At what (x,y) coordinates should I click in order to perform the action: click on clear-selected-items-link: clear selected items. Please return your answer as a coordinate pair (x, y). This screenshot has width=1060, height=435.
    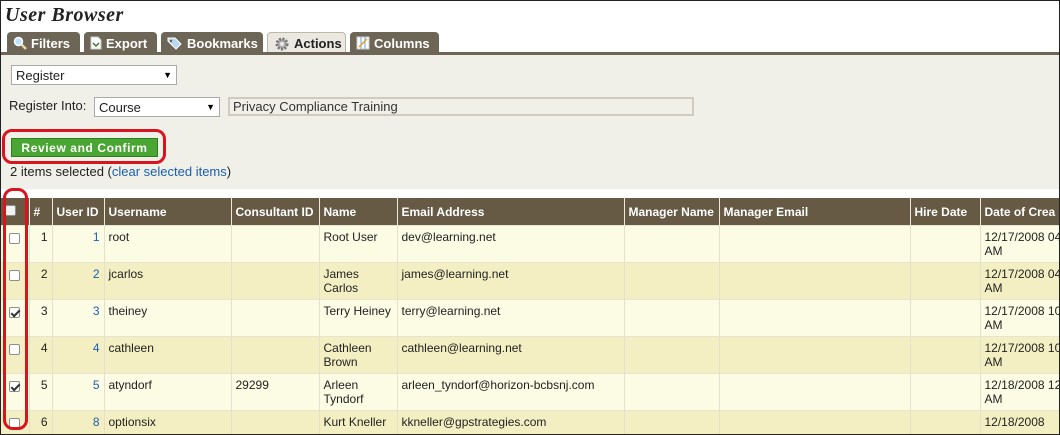
    Looking at the image, I should click on (169, 171).